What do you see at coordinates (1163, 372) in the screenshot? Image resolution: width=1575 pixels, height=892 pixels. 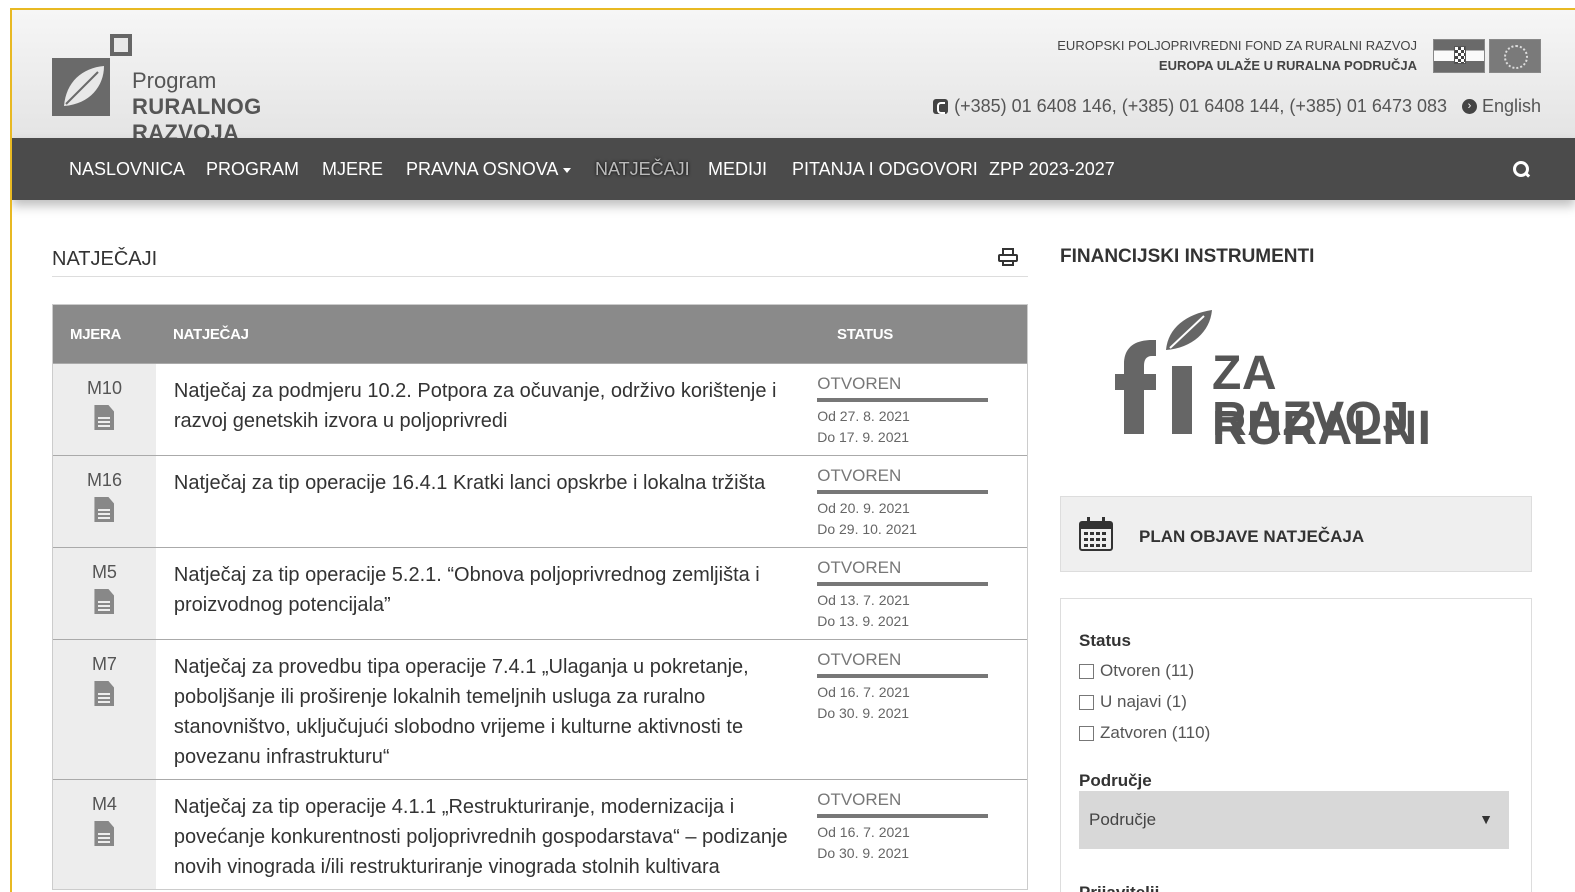 I see `fi-leaf-icon` at bounding box center [1163, 372].